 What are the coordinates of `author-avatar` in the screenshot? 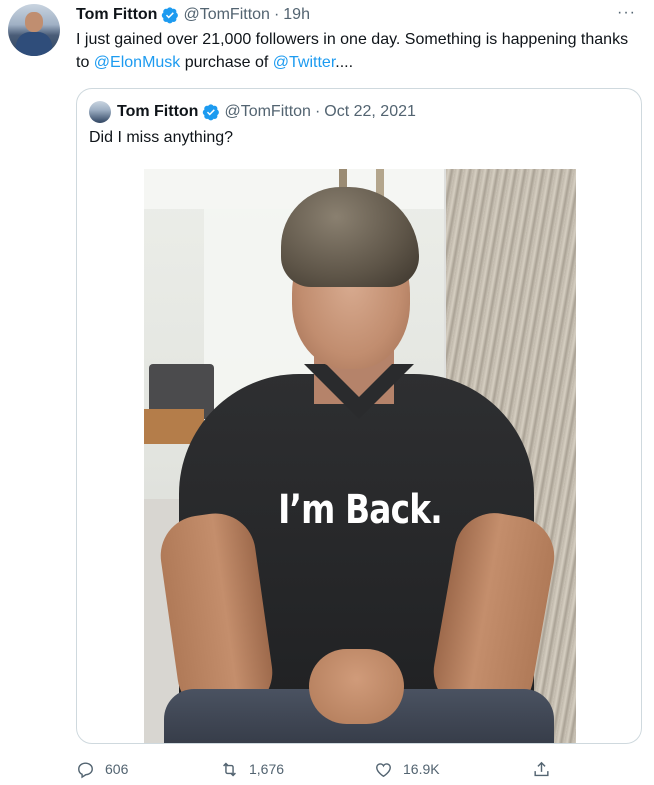 It's located at (34, 30).